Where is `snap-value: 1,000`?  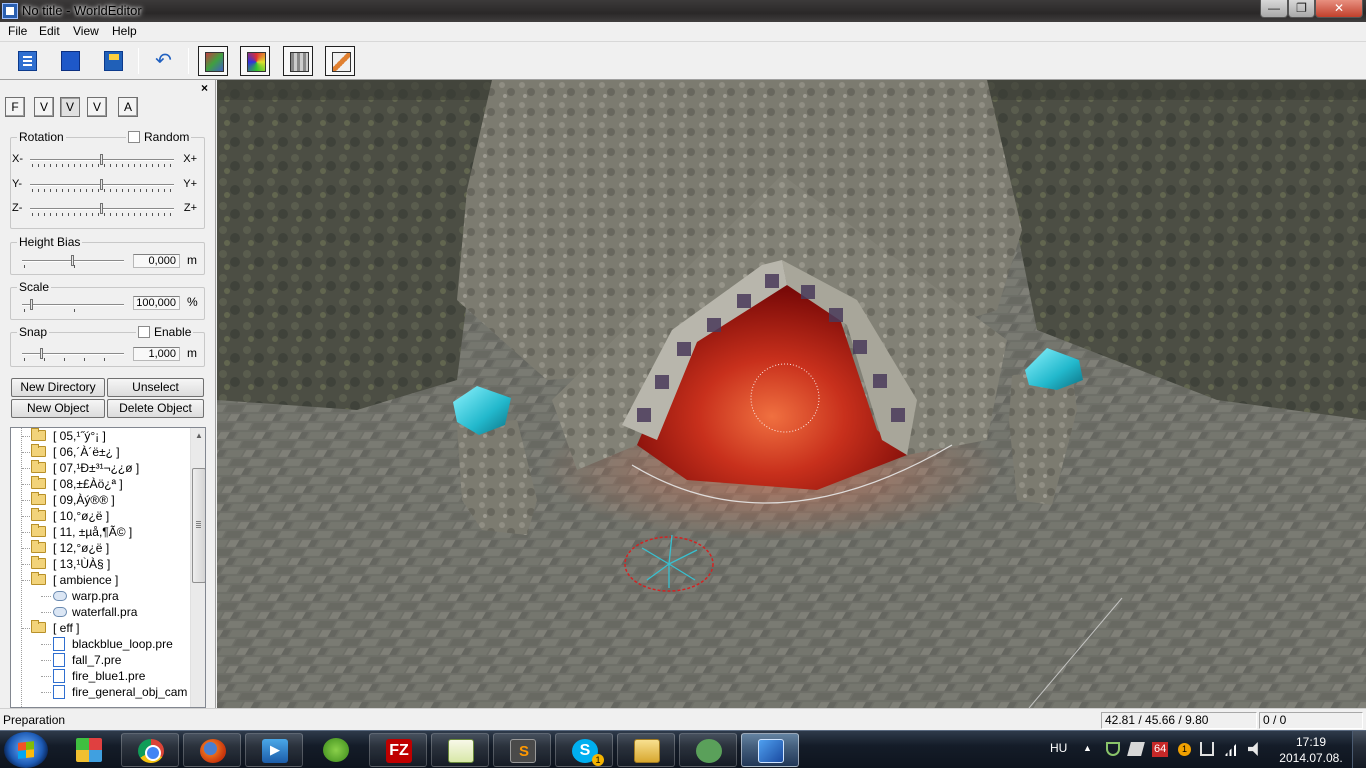 snap-value: 1,000 is located at coordinates (156, 354).